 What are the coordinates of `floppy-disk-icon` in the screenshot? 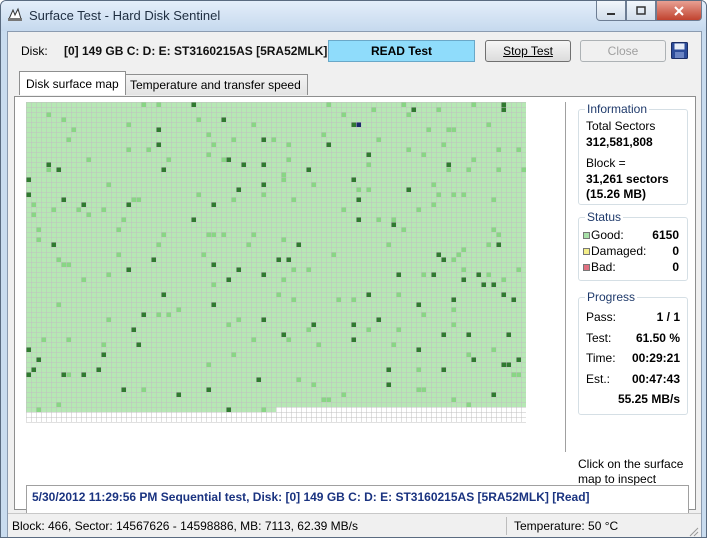 It's located at (679, 50).